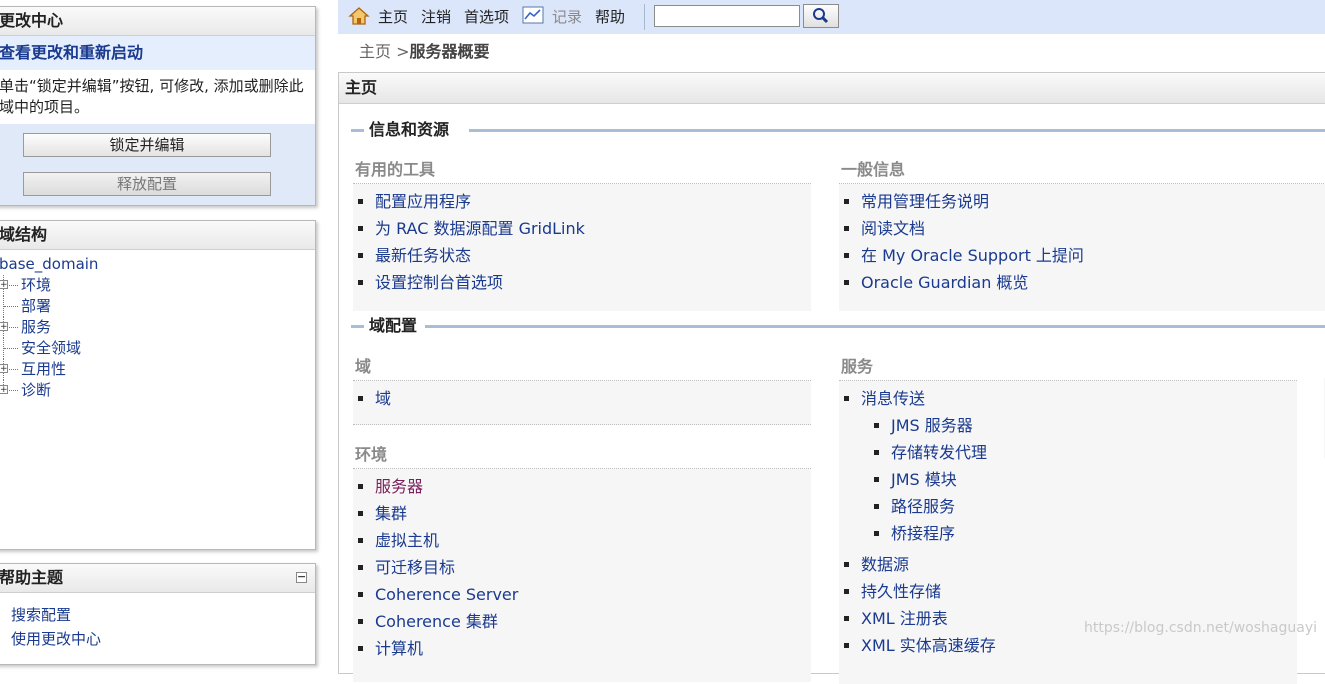 This screenshot has width=1325, height=684. What do you see at coordinates (838, 326) in the screenshot?
I see `domain-config-section-header: 域配置` at bounding box center [838, 326].